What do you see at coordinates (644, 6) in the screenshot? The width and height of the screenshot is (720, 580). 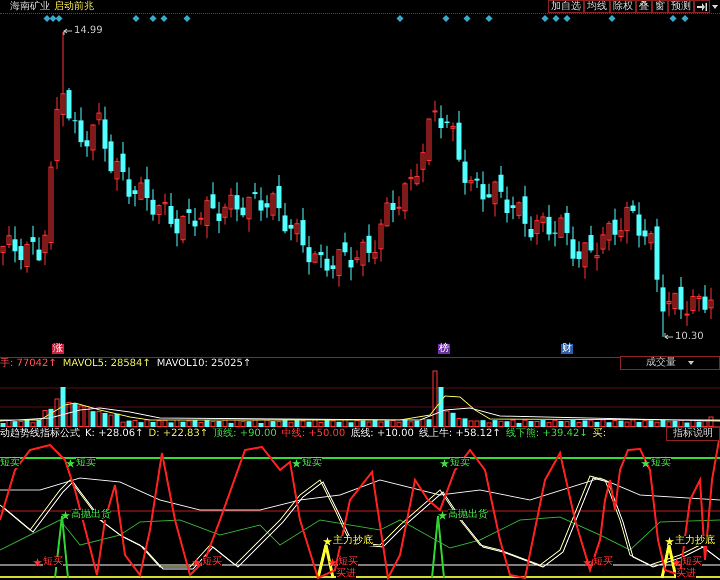 I see `toolbar-button: 叠` at bounding box center [644, 6].